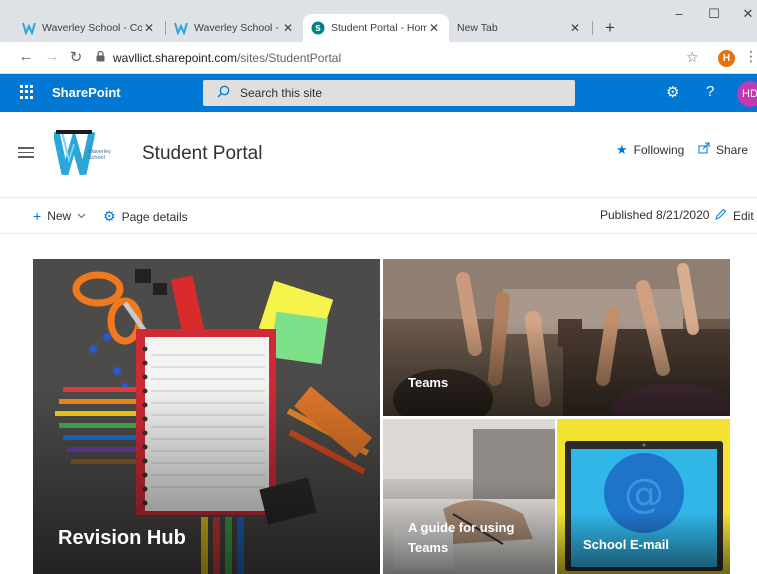  Describe the element at coordinates (223, 93) in the screenshot. I see `search-icon` at that location.